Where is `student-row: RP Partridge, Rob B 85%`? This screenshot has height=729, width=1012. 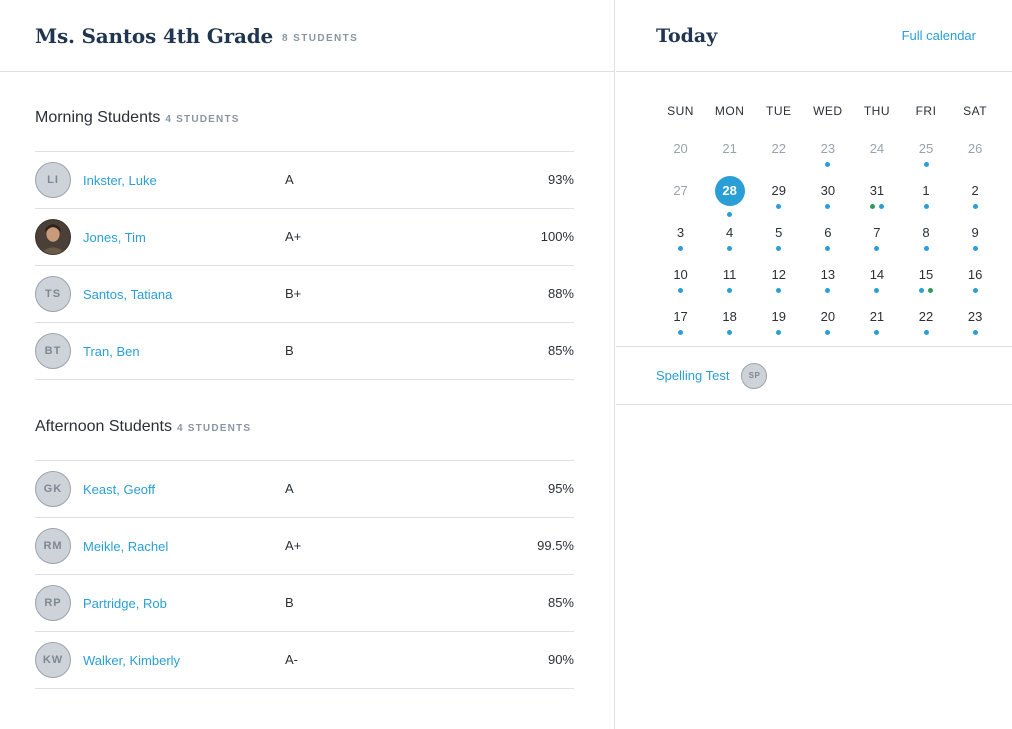 student-row: RP Partridge, Rob B 85% is located at coordinates (304, 603).